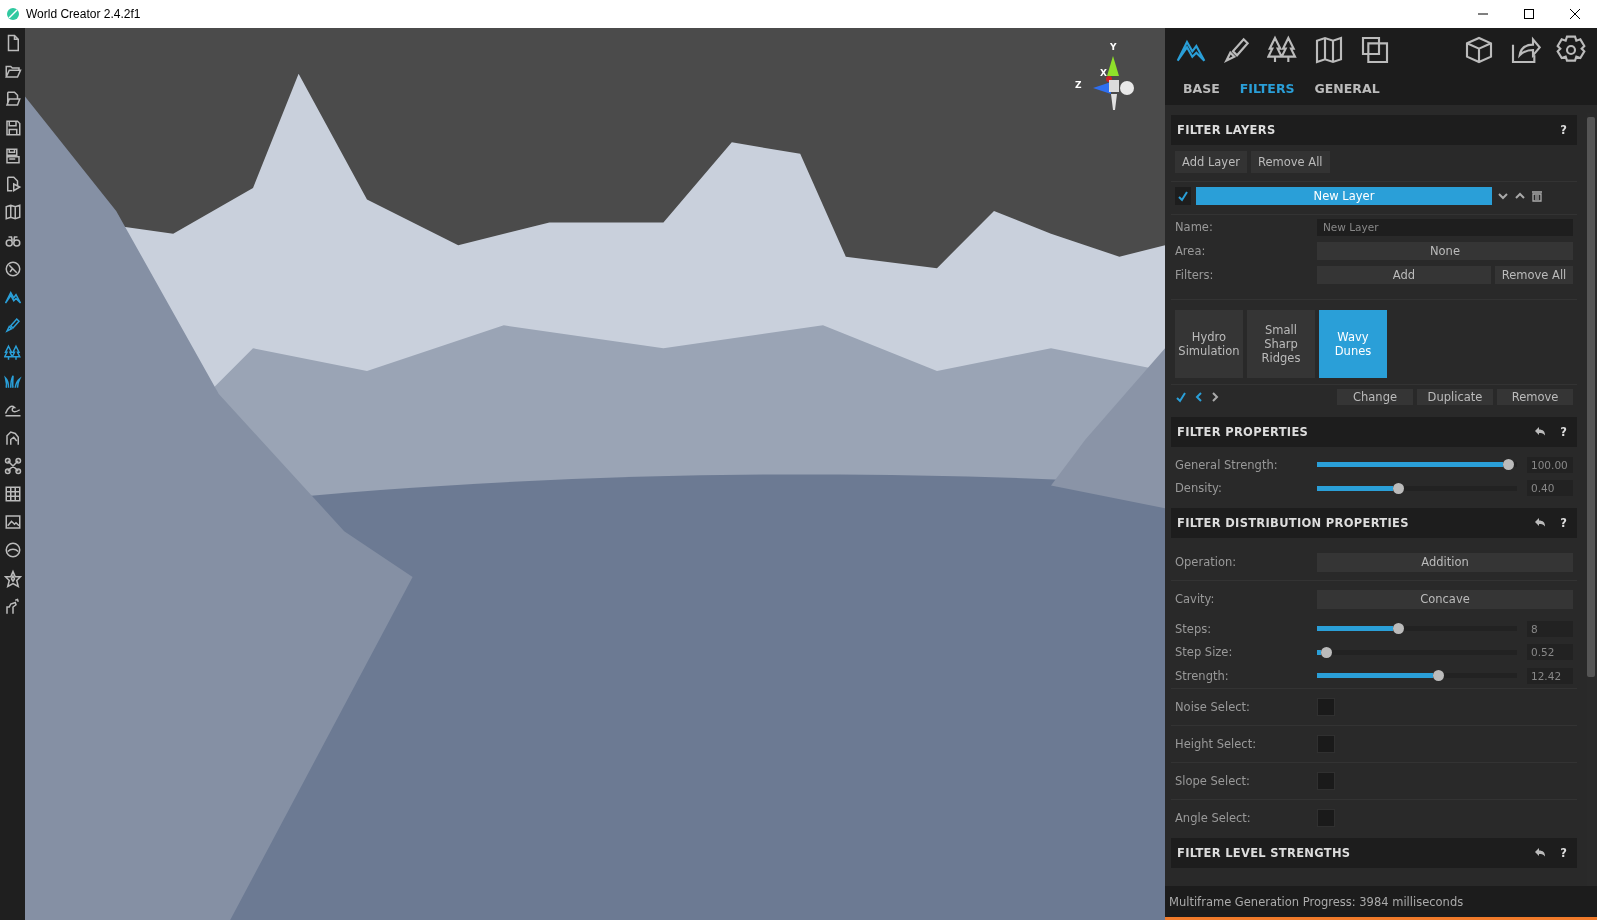  Describe the element at coordinates (1209, 344) in the screenshot. I see `filter-tile: Hydro Simulation` at that location.